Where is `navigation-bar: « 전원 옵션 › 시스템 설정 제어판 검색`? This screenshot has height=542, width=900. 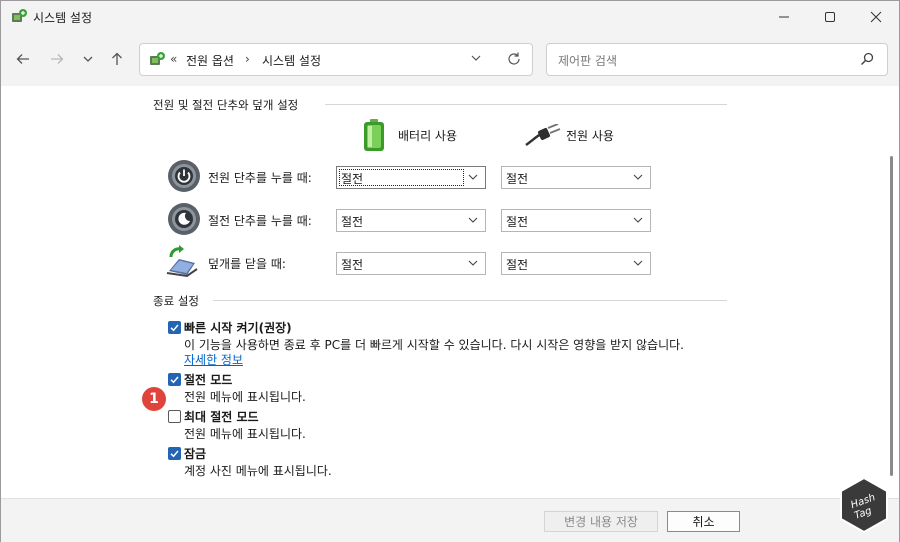
navigation-bar: « 전원 옵션 › 시스템 설정 제어판 검색 is located at coordinates (450, 59).